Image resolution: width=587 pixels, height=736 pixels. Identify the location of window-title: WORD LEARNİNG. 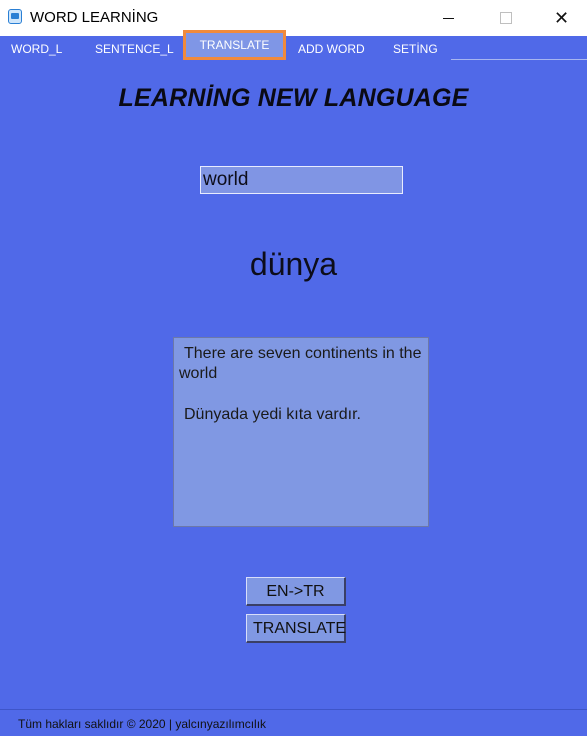
(94, 17).